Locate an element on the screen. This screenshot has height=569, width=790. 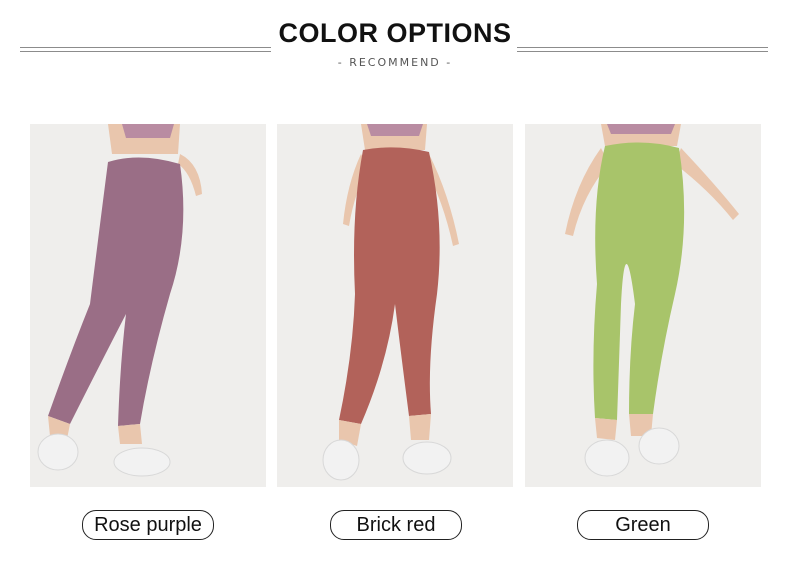
page-subtitle: - RECOMMEND - is located at coordinates (395, 62).